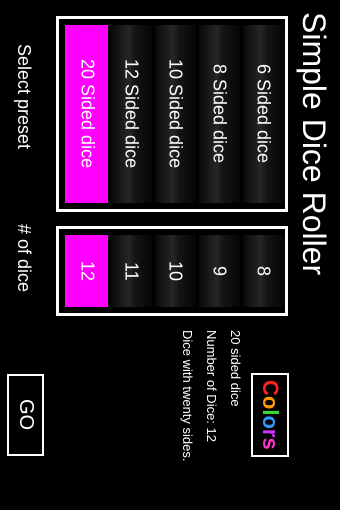 The width and height of the screenshot is (340, 510). What do you see at coordinates (131, 114) in the screenshot?
I see `preset-option: 12 Sided dice` at bounding box center [131, 114].